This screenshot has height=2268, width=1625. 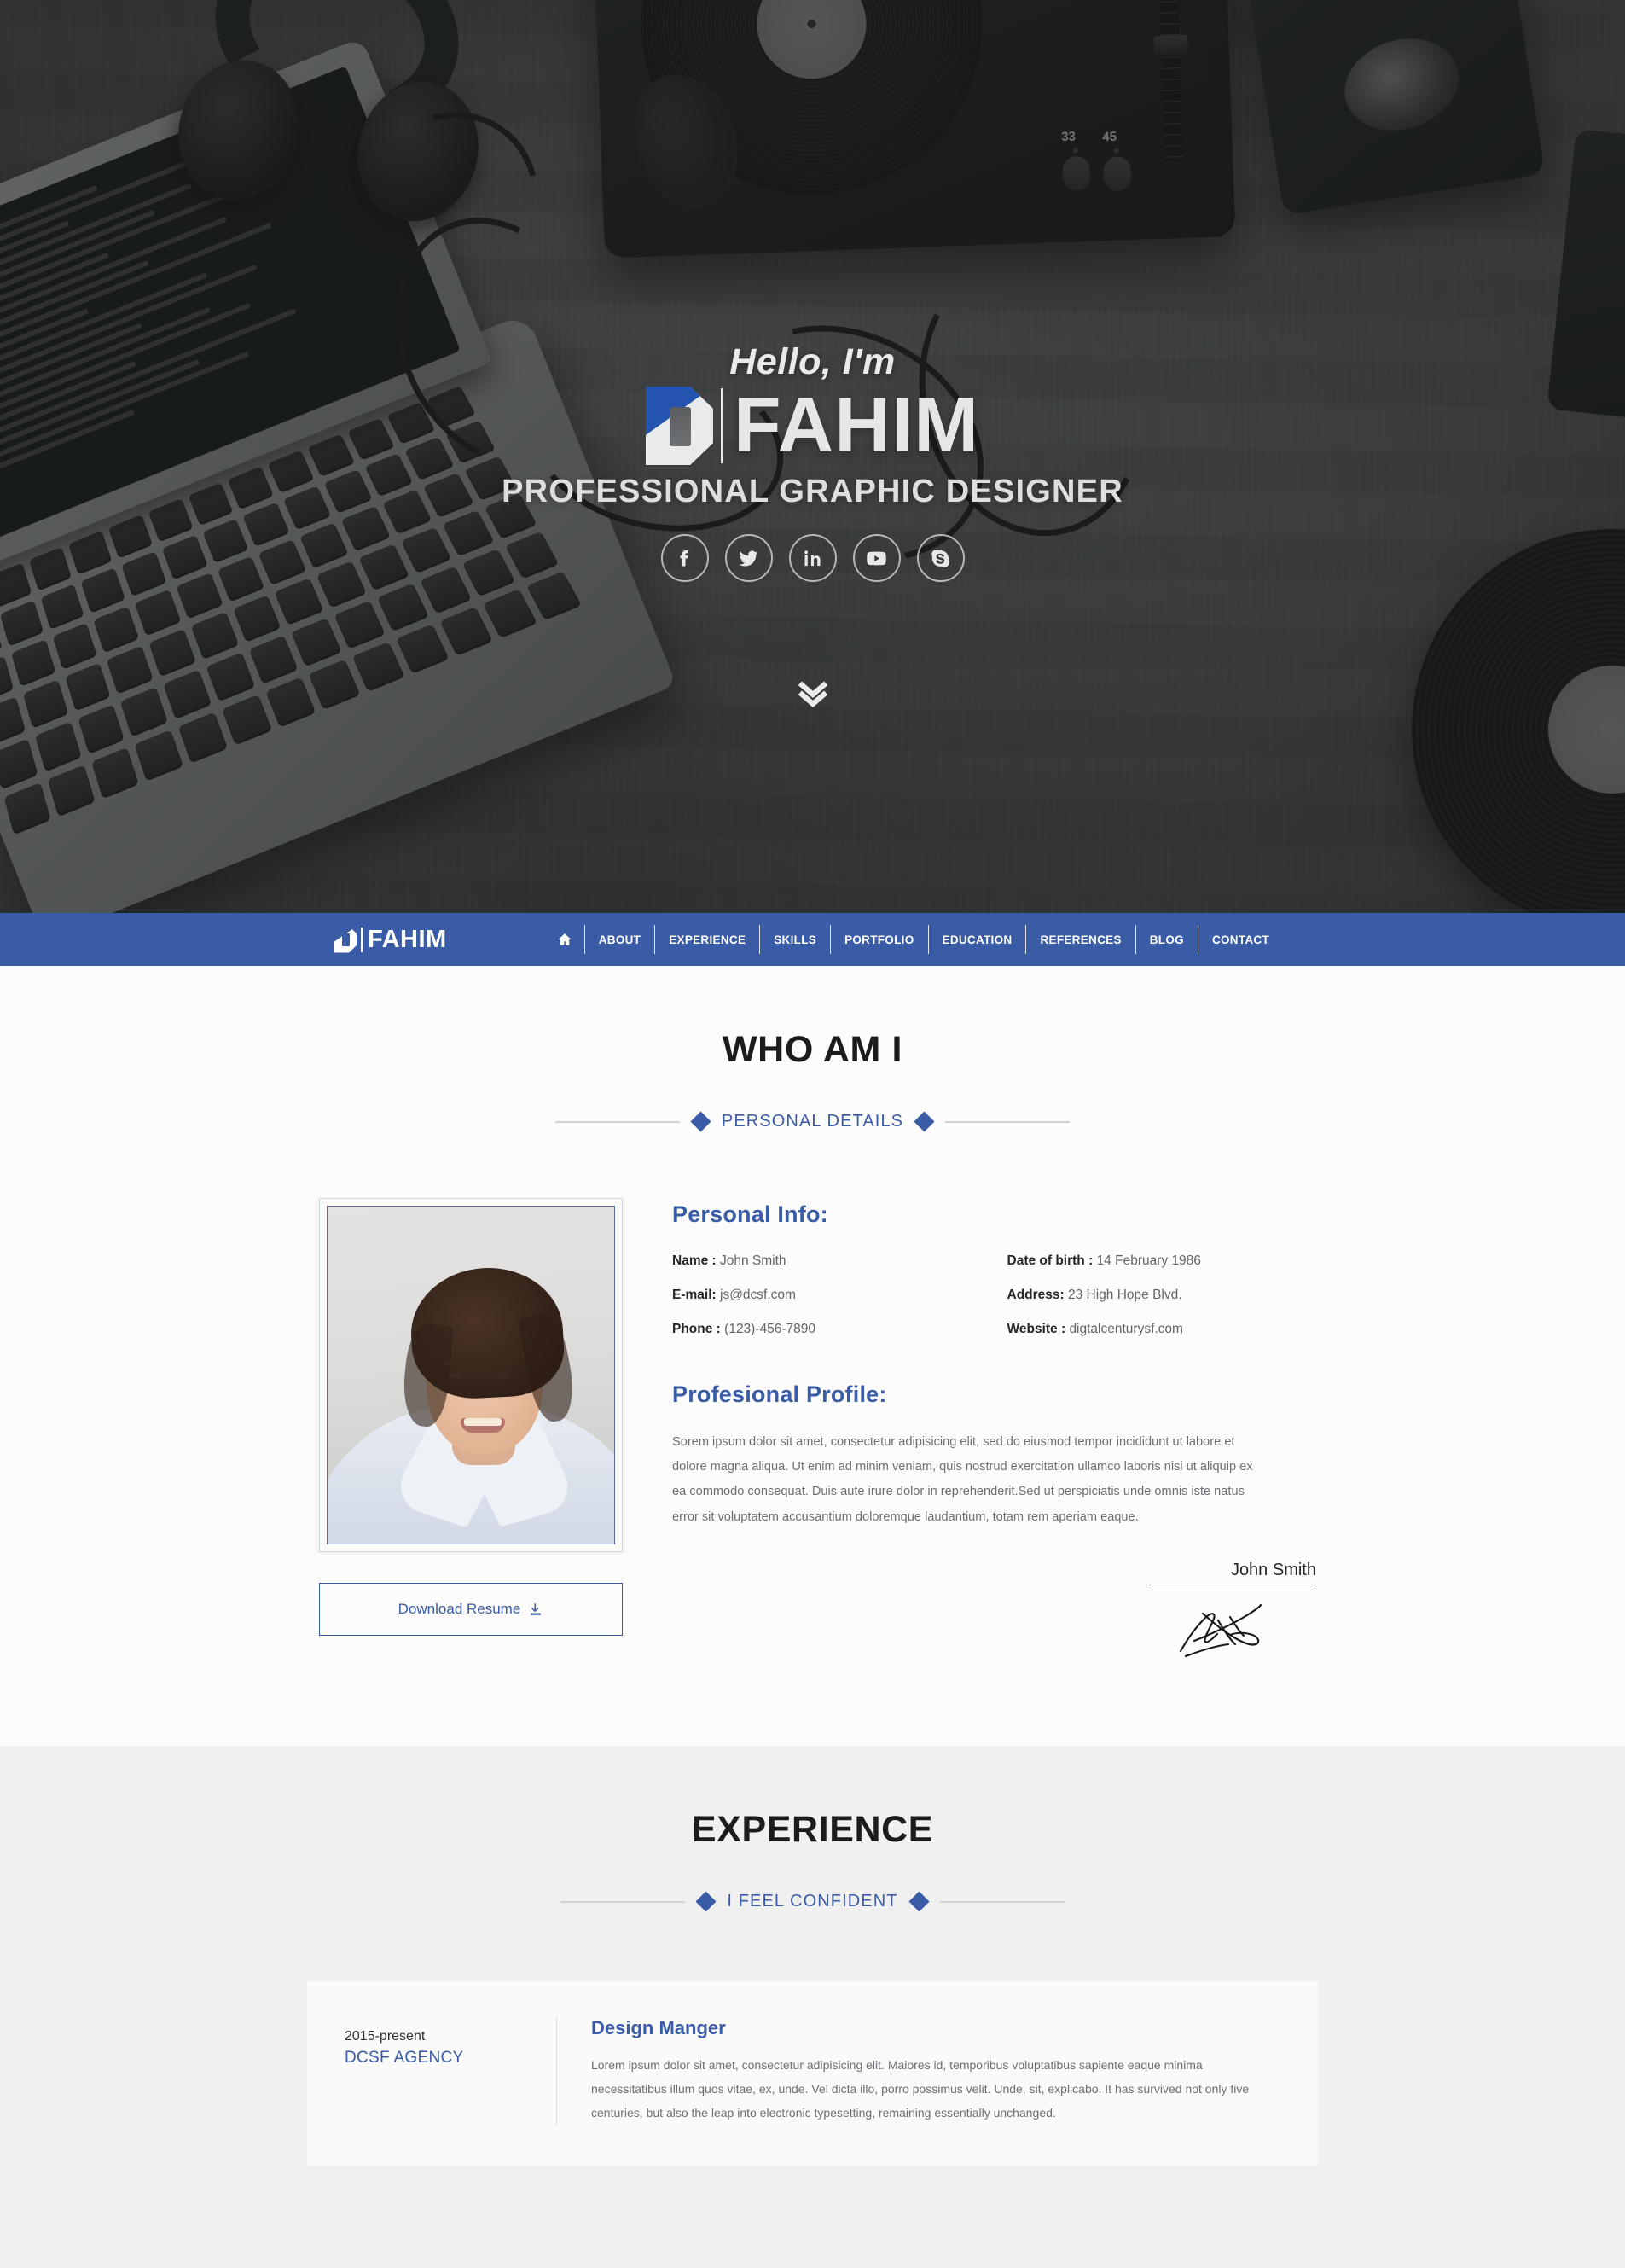 What do you see at coordinates (1126, 1329) in the screenshot?
I see `info-value-website: digtalcenturysf.com` at bounding box center [1126, 1329].